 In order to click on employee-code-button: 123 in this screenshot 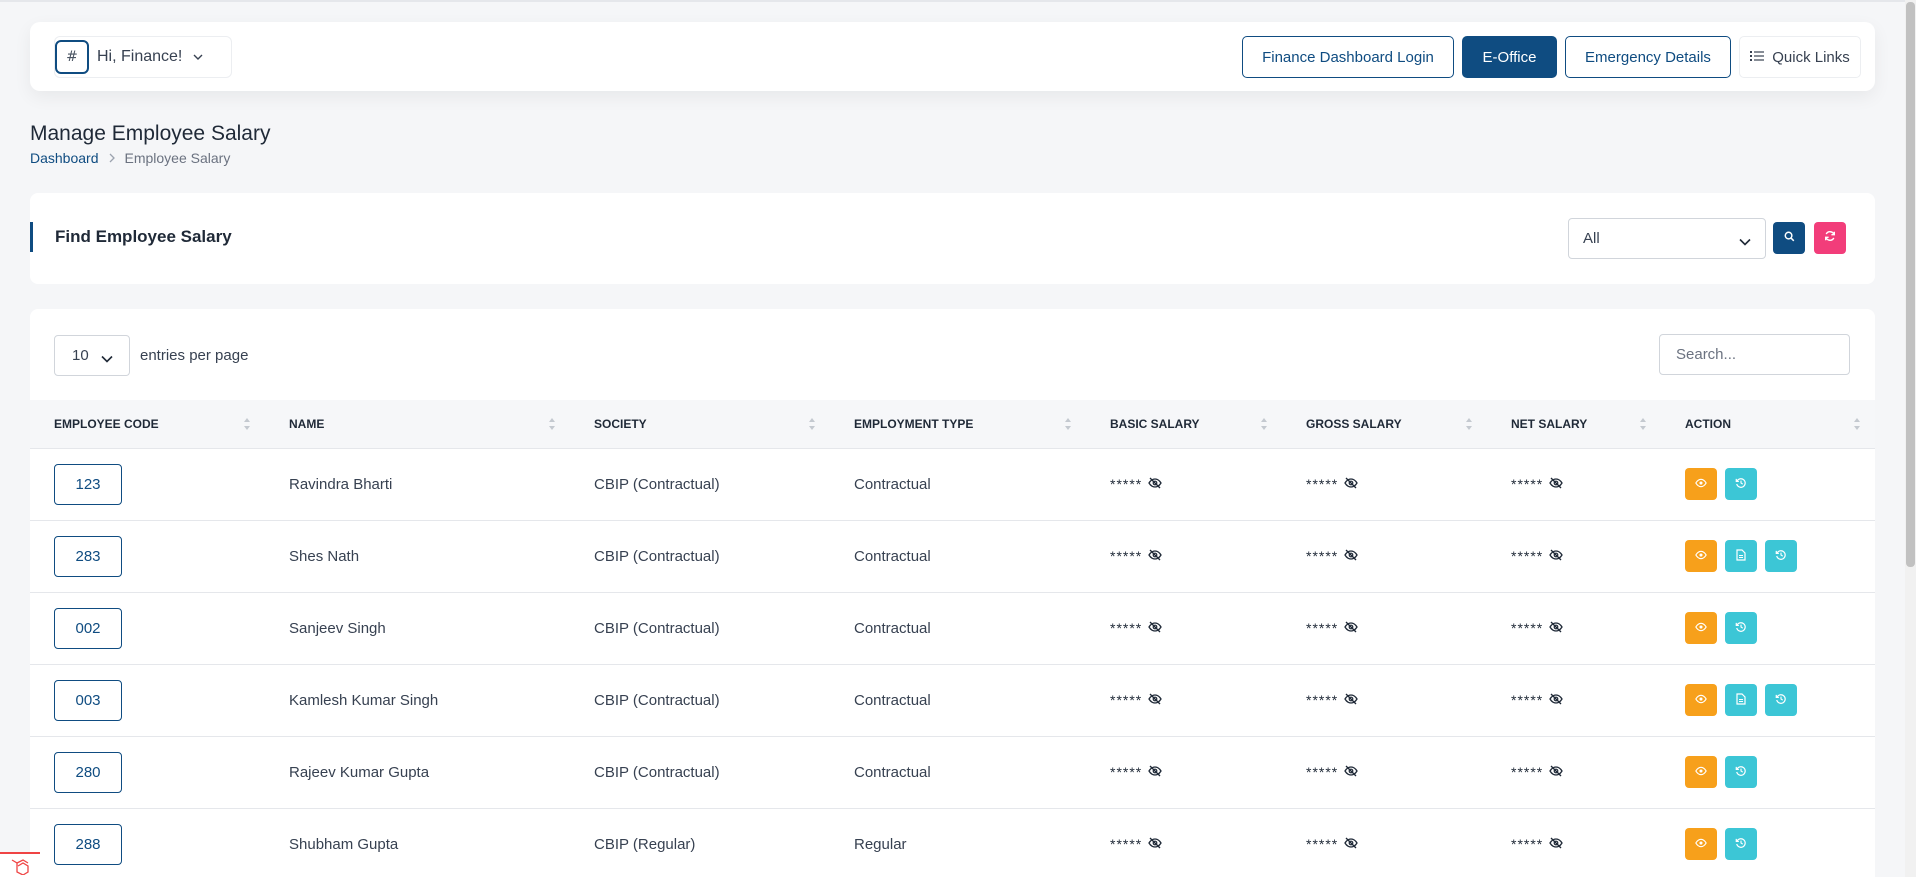, I will do `click(88, 484)`.